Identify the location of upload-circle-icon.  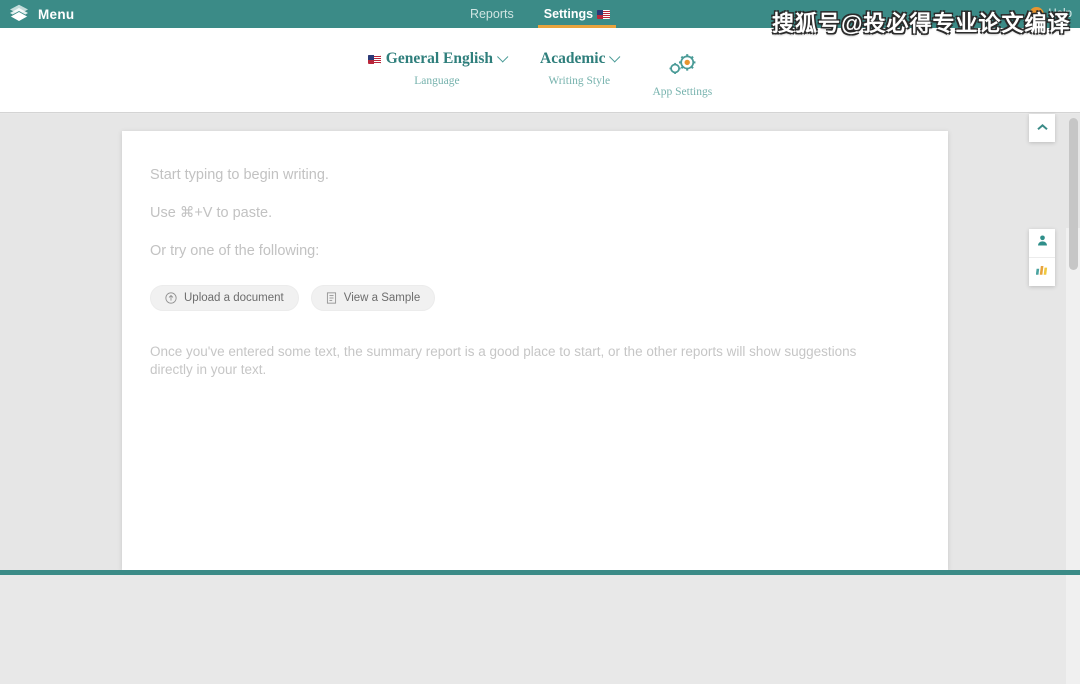
(171, 298).